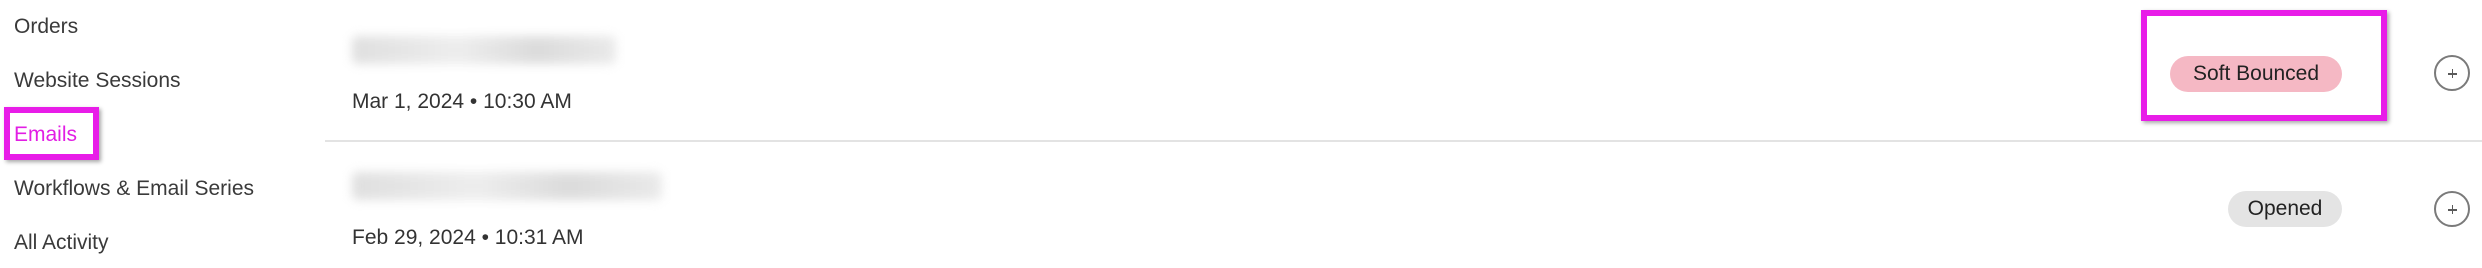  What do you see at coordinates (2285, 209) in the screenshot?
I see `status-badge-opened: Opened` at bounding box center [2285, 209].